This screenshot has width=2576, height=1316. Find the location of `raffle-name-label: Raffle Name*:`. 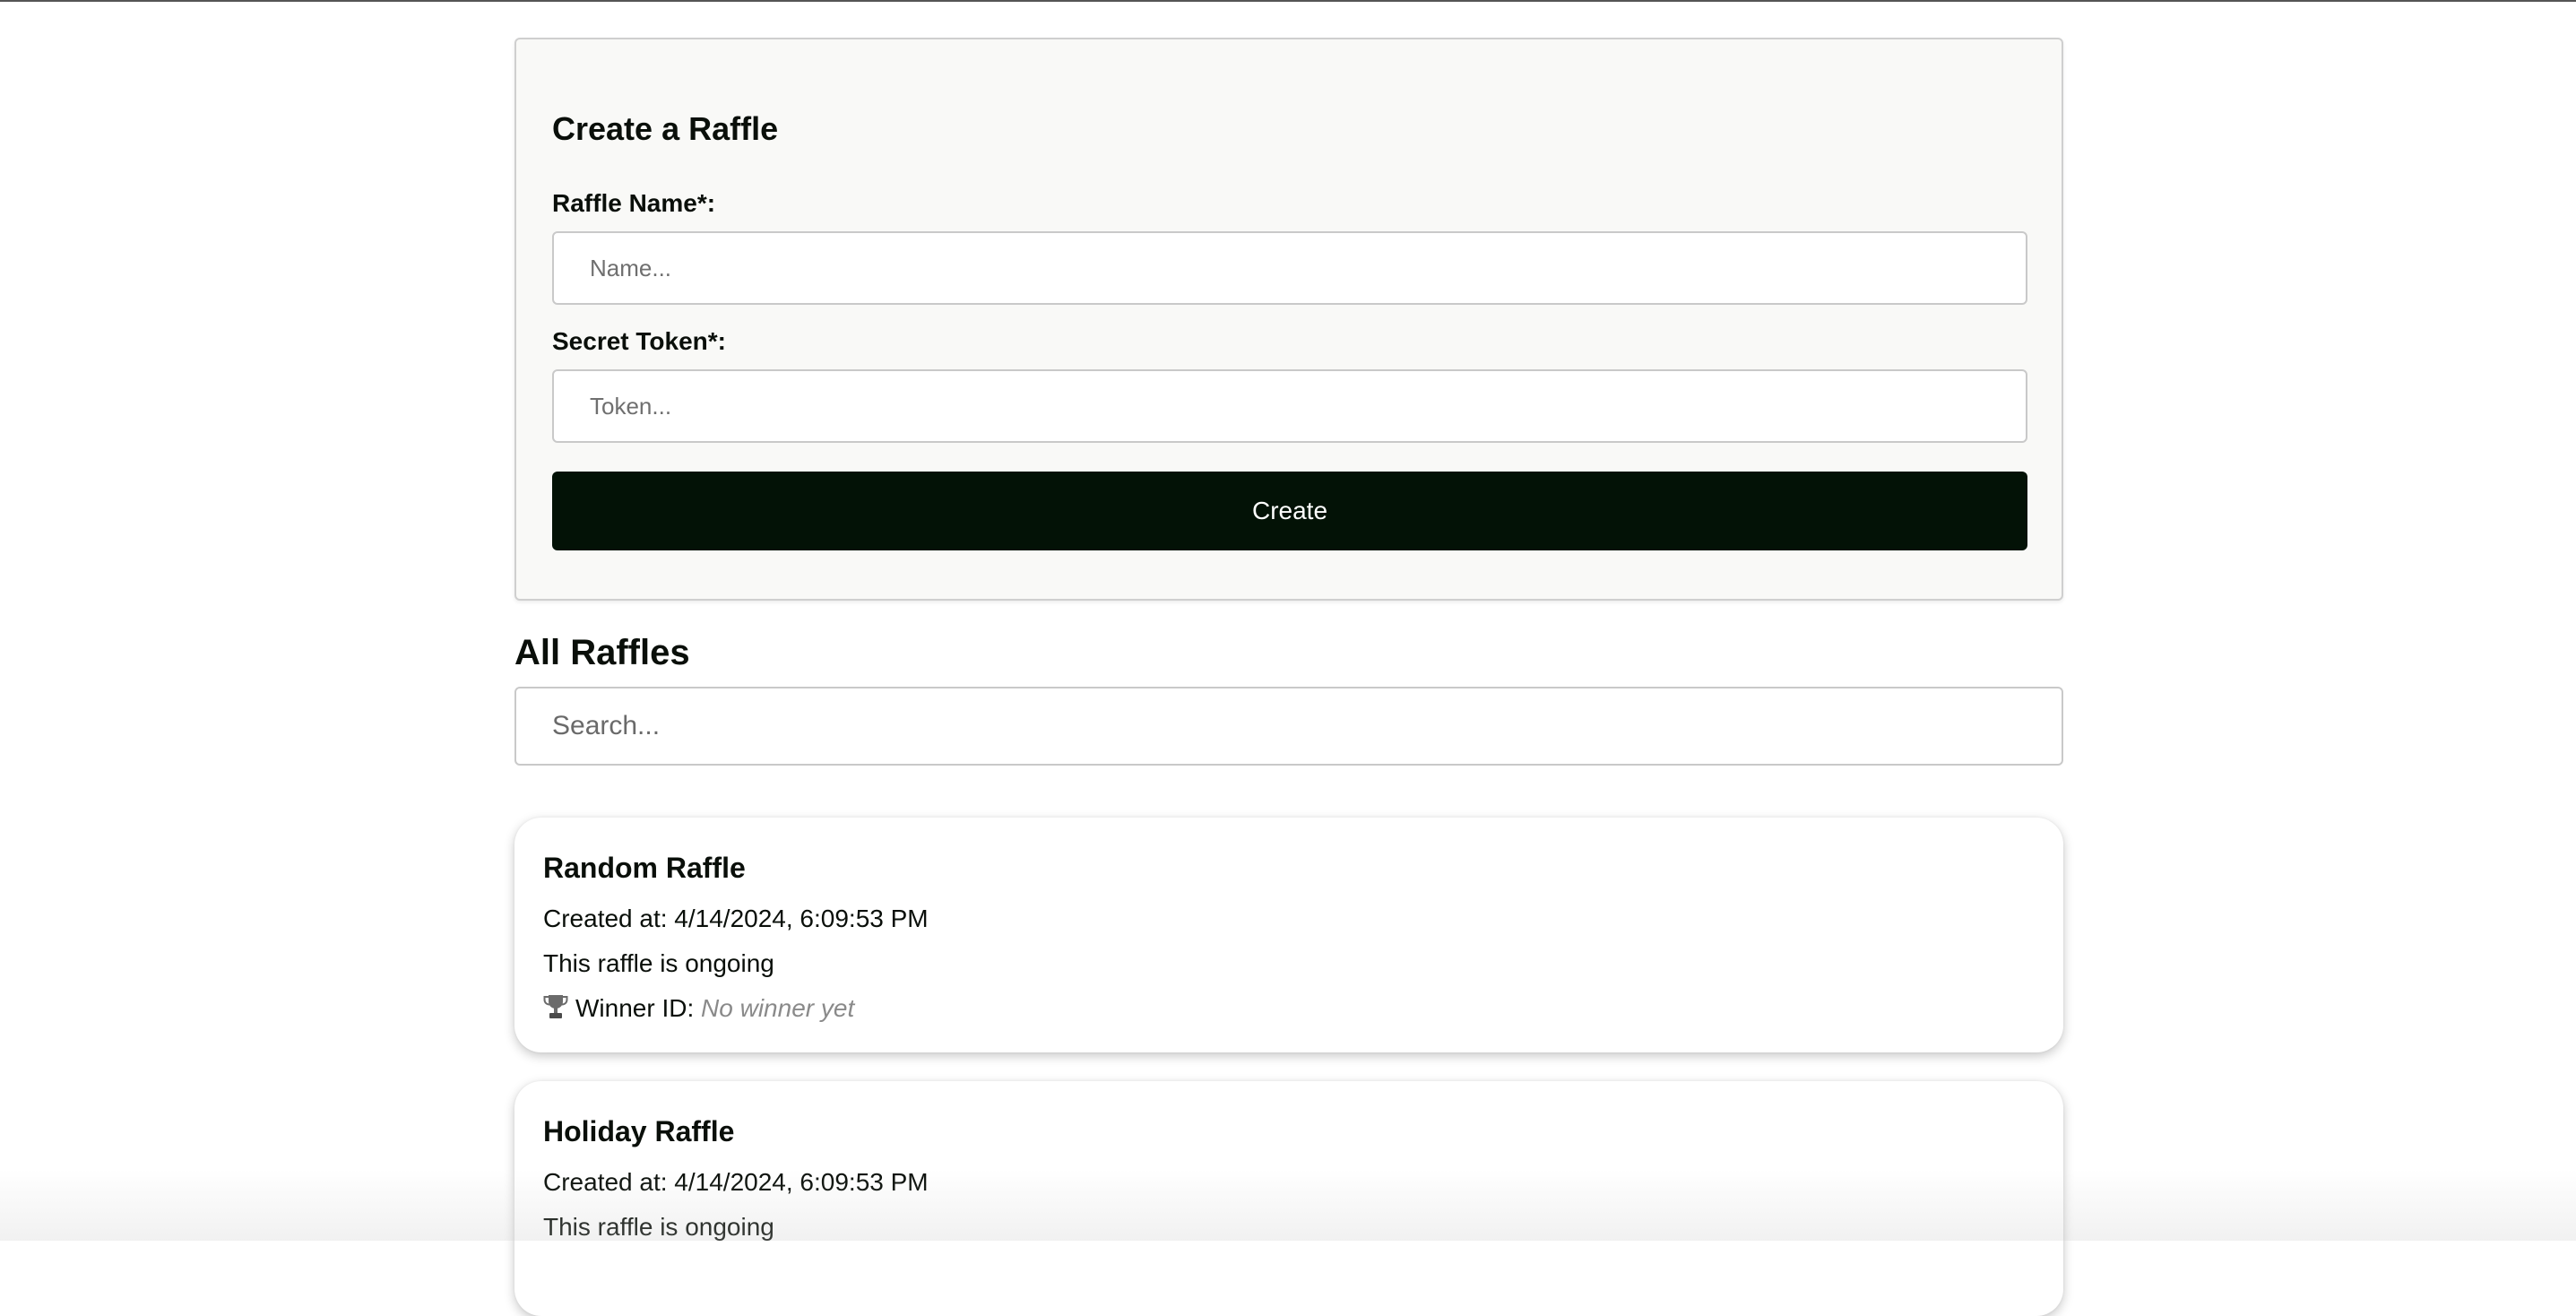

raffle-name-label: Raffle Name*: is located at coordinates (634, 203).